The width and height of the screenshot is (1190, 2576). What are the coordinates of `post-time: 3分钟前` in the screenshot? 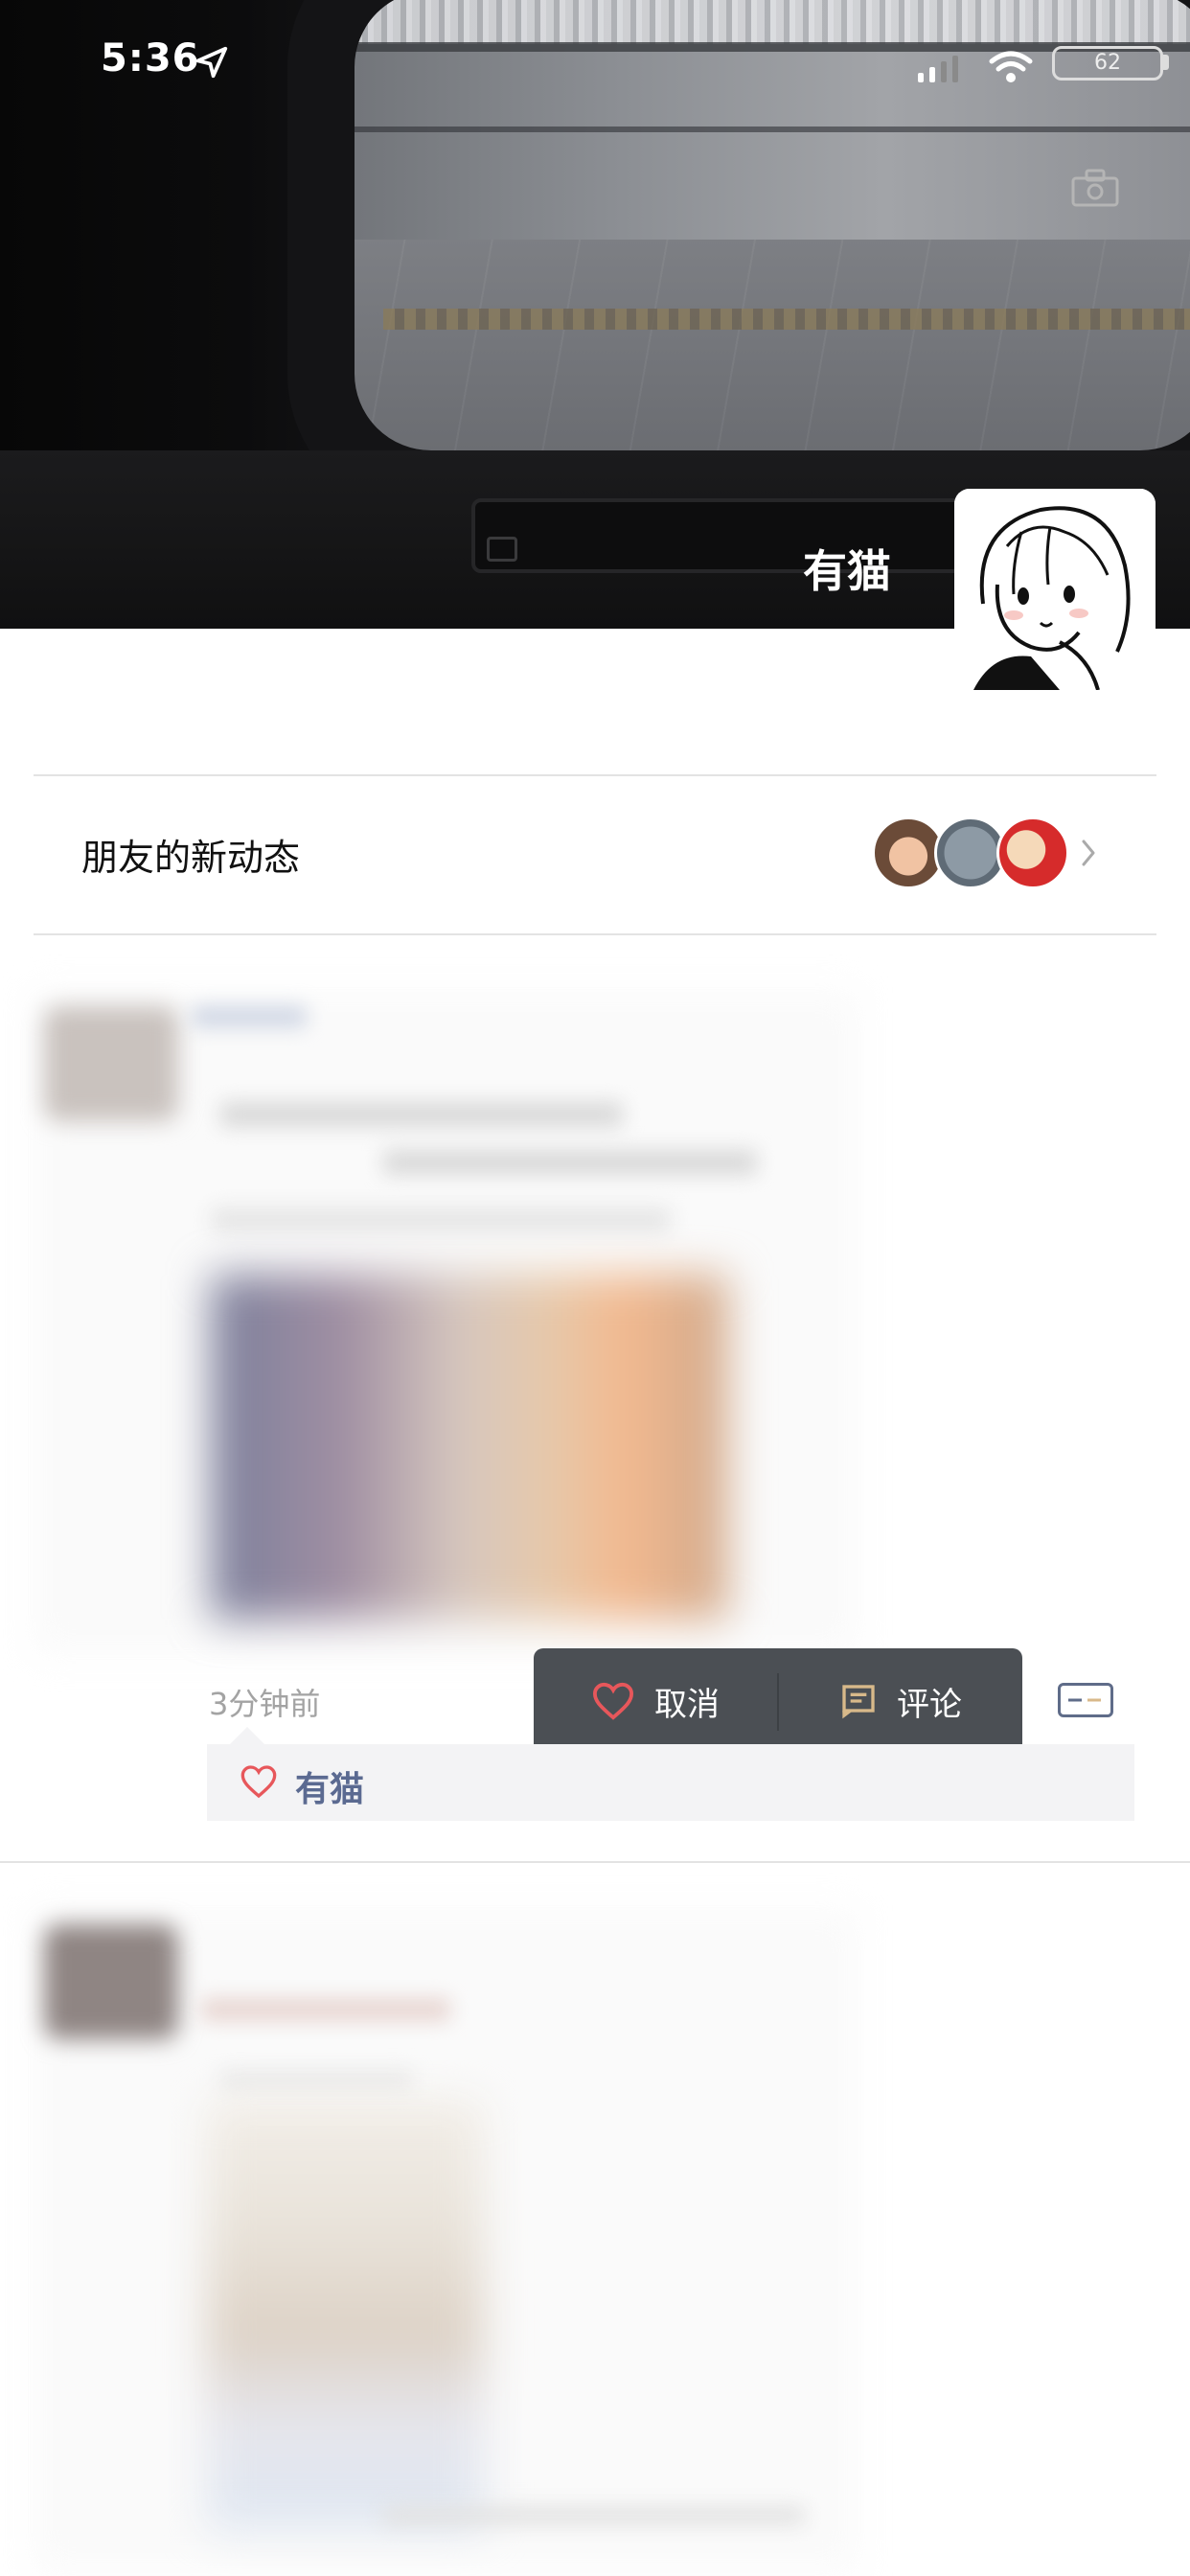 It's located at (265, 1704).